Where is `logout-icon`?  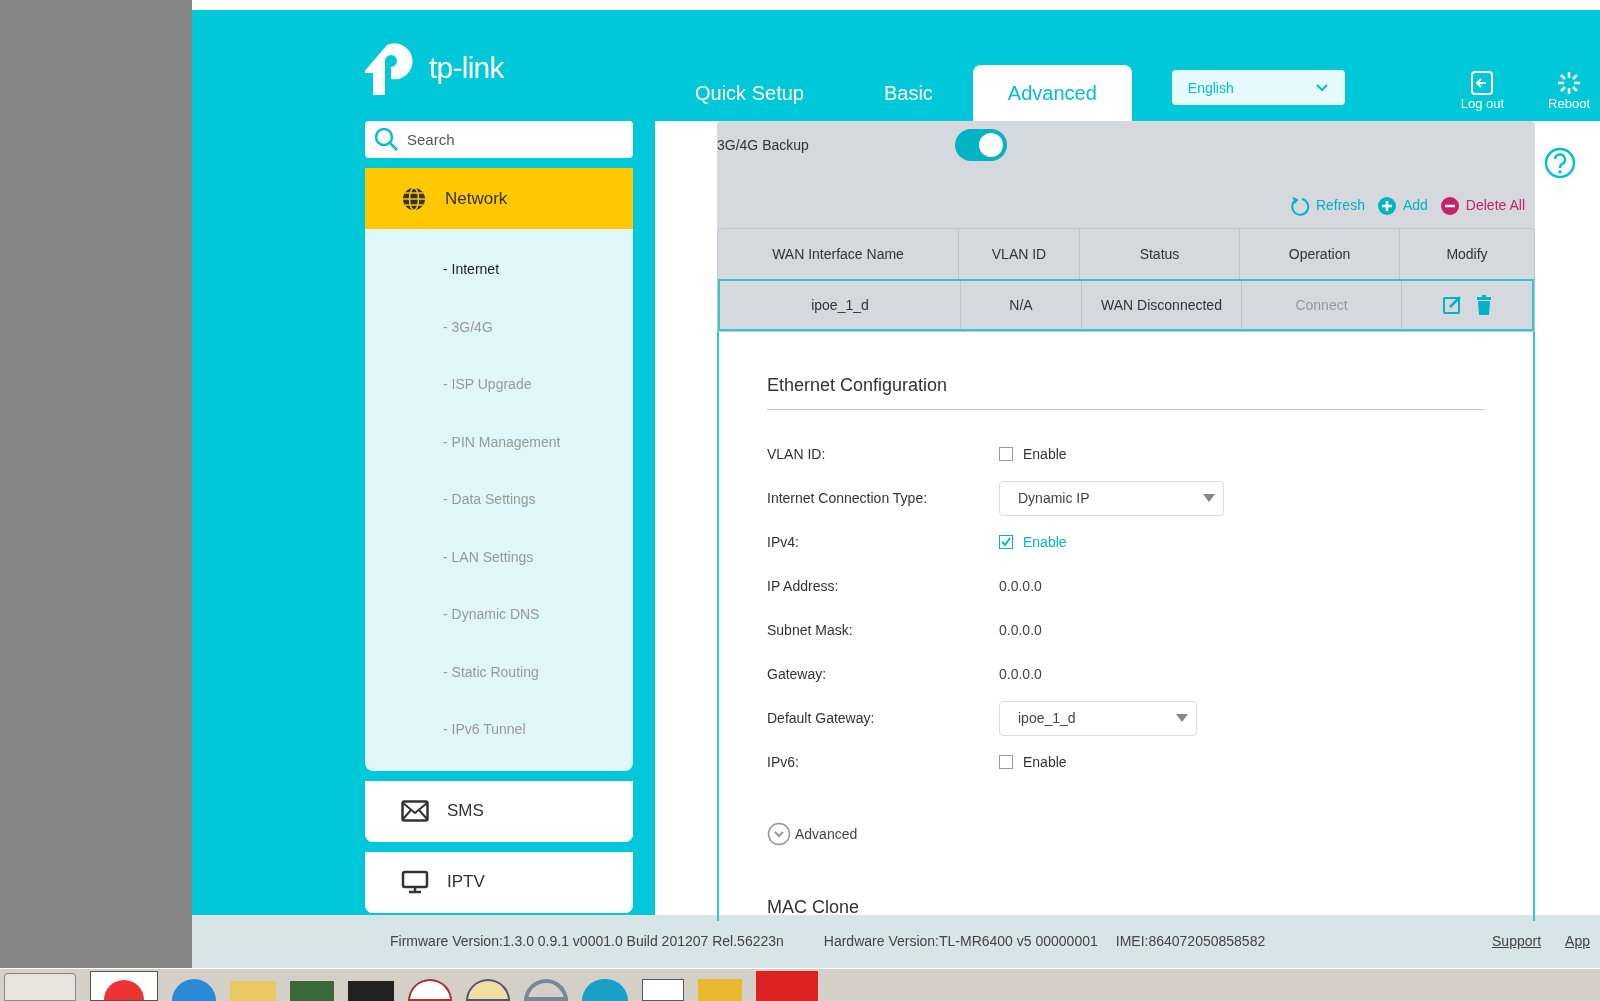 logout-icon is located at coordinates (1482, 83).